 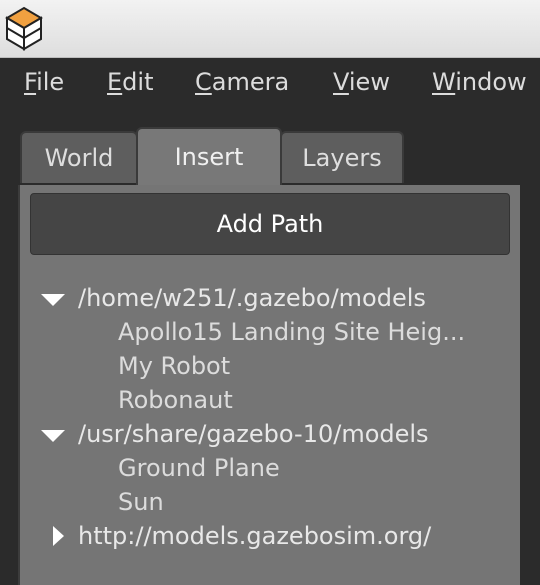 What do you see at coordinates (270, 29) in the screenshot?
I see `window-titlebar` at bounding box center [270, 29].